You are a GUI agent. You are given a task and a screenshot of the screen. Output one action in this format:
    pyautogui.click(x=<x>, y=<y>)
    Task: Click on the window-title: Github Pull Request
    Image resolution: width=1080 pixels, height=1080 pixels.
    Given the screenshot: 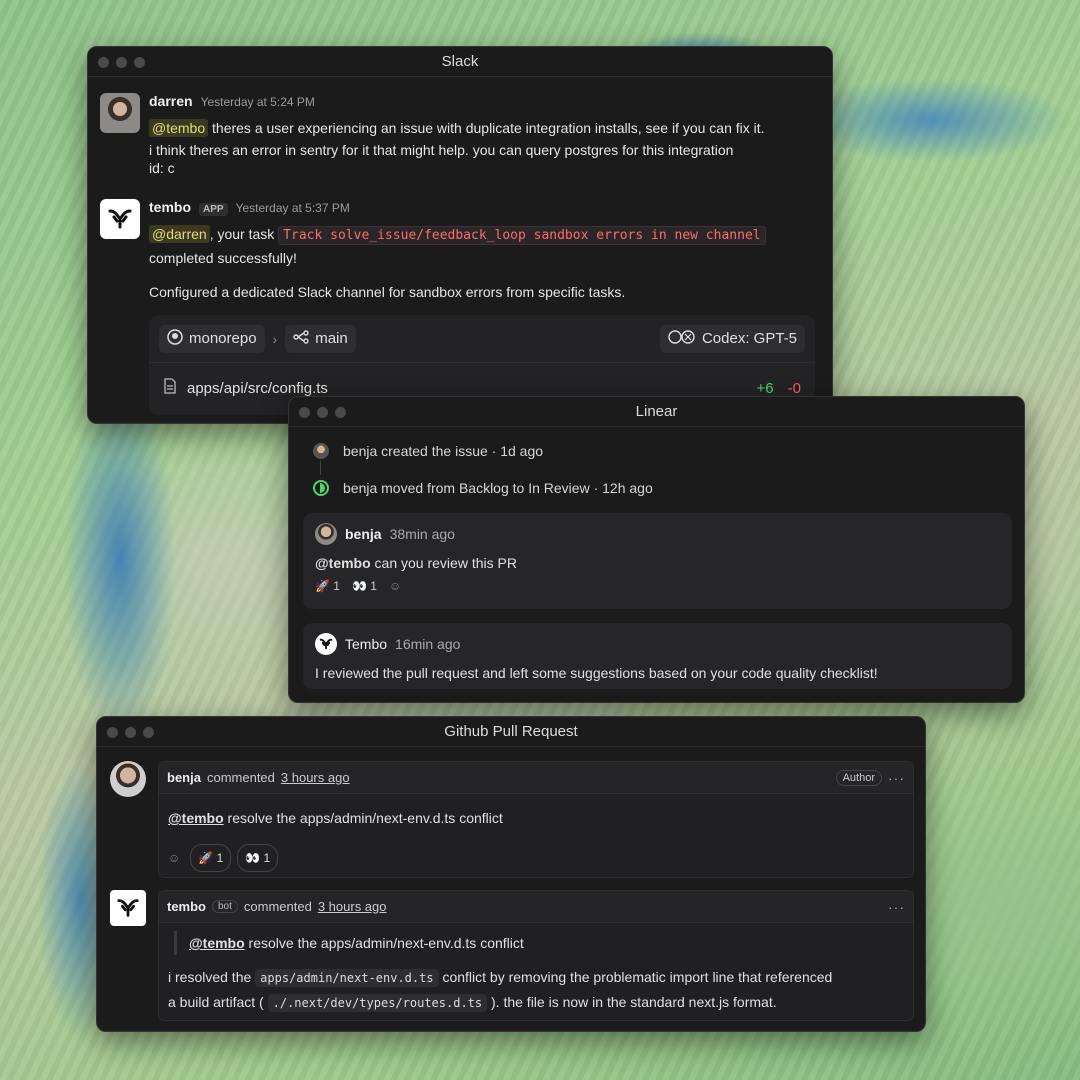 What is the action you would take?
    pyautogui.click(x=511, y=731)
    